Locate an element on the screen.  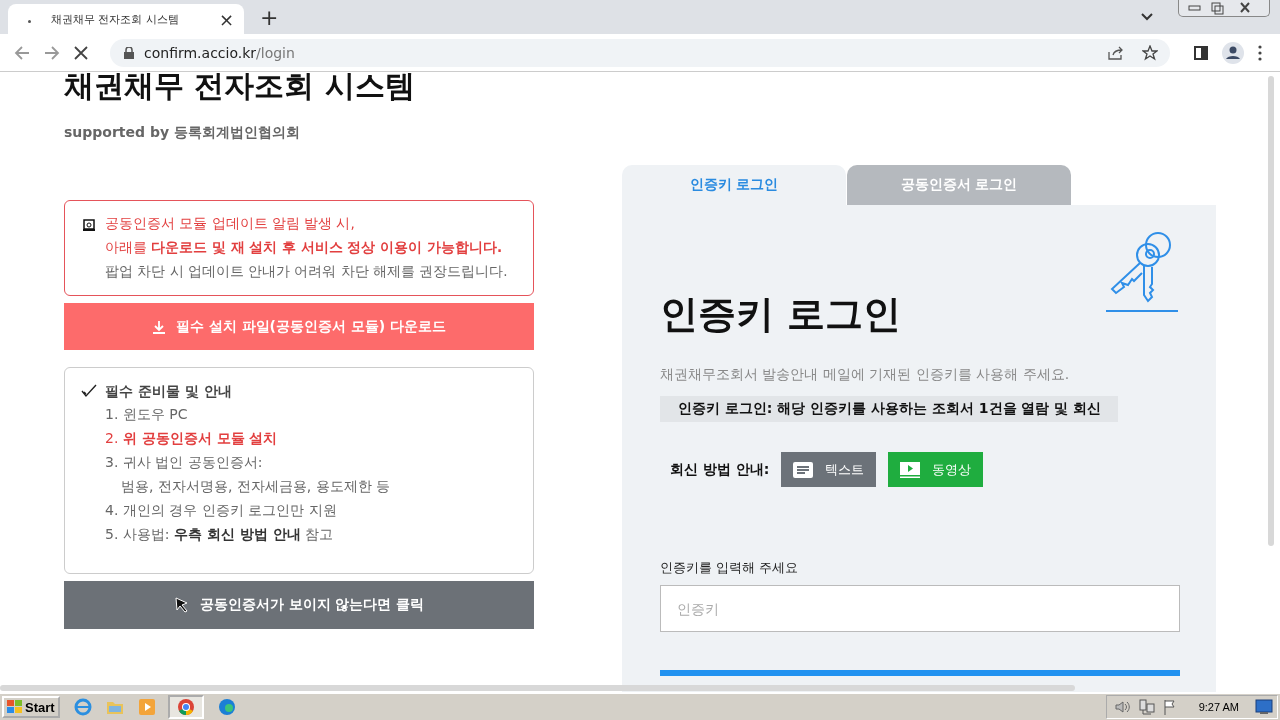
checklist-item: 5. 사용법: 우측 회신 방법 안내 참고 is located at coordinates (220, 534).